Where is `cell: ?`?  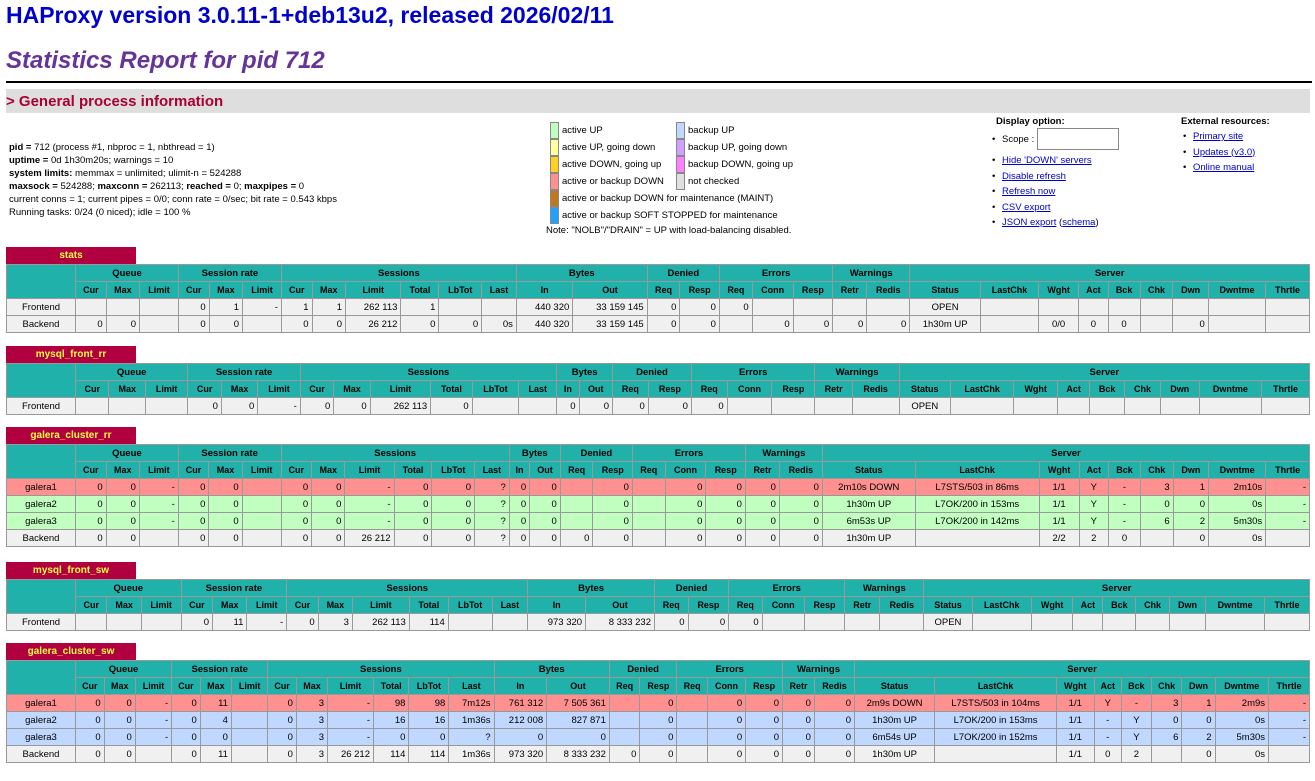
cell: ? is located at coordinates (492, 538).